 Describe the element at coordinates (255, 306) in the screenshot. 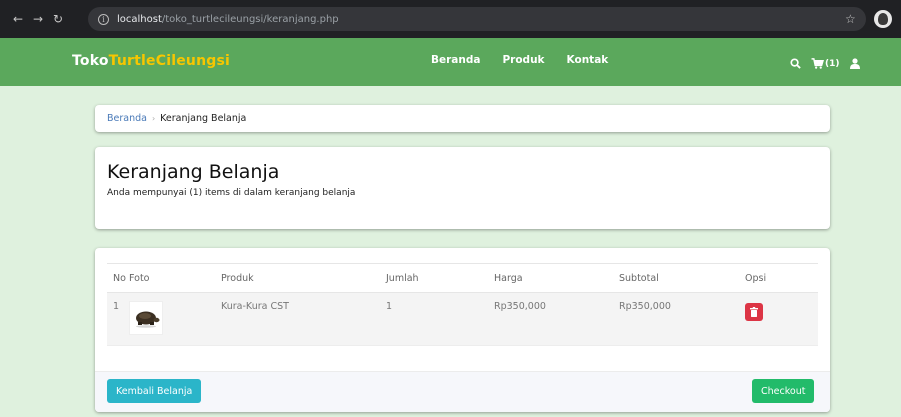

I see `cell-produk: Kura-Kura CST` at that location.